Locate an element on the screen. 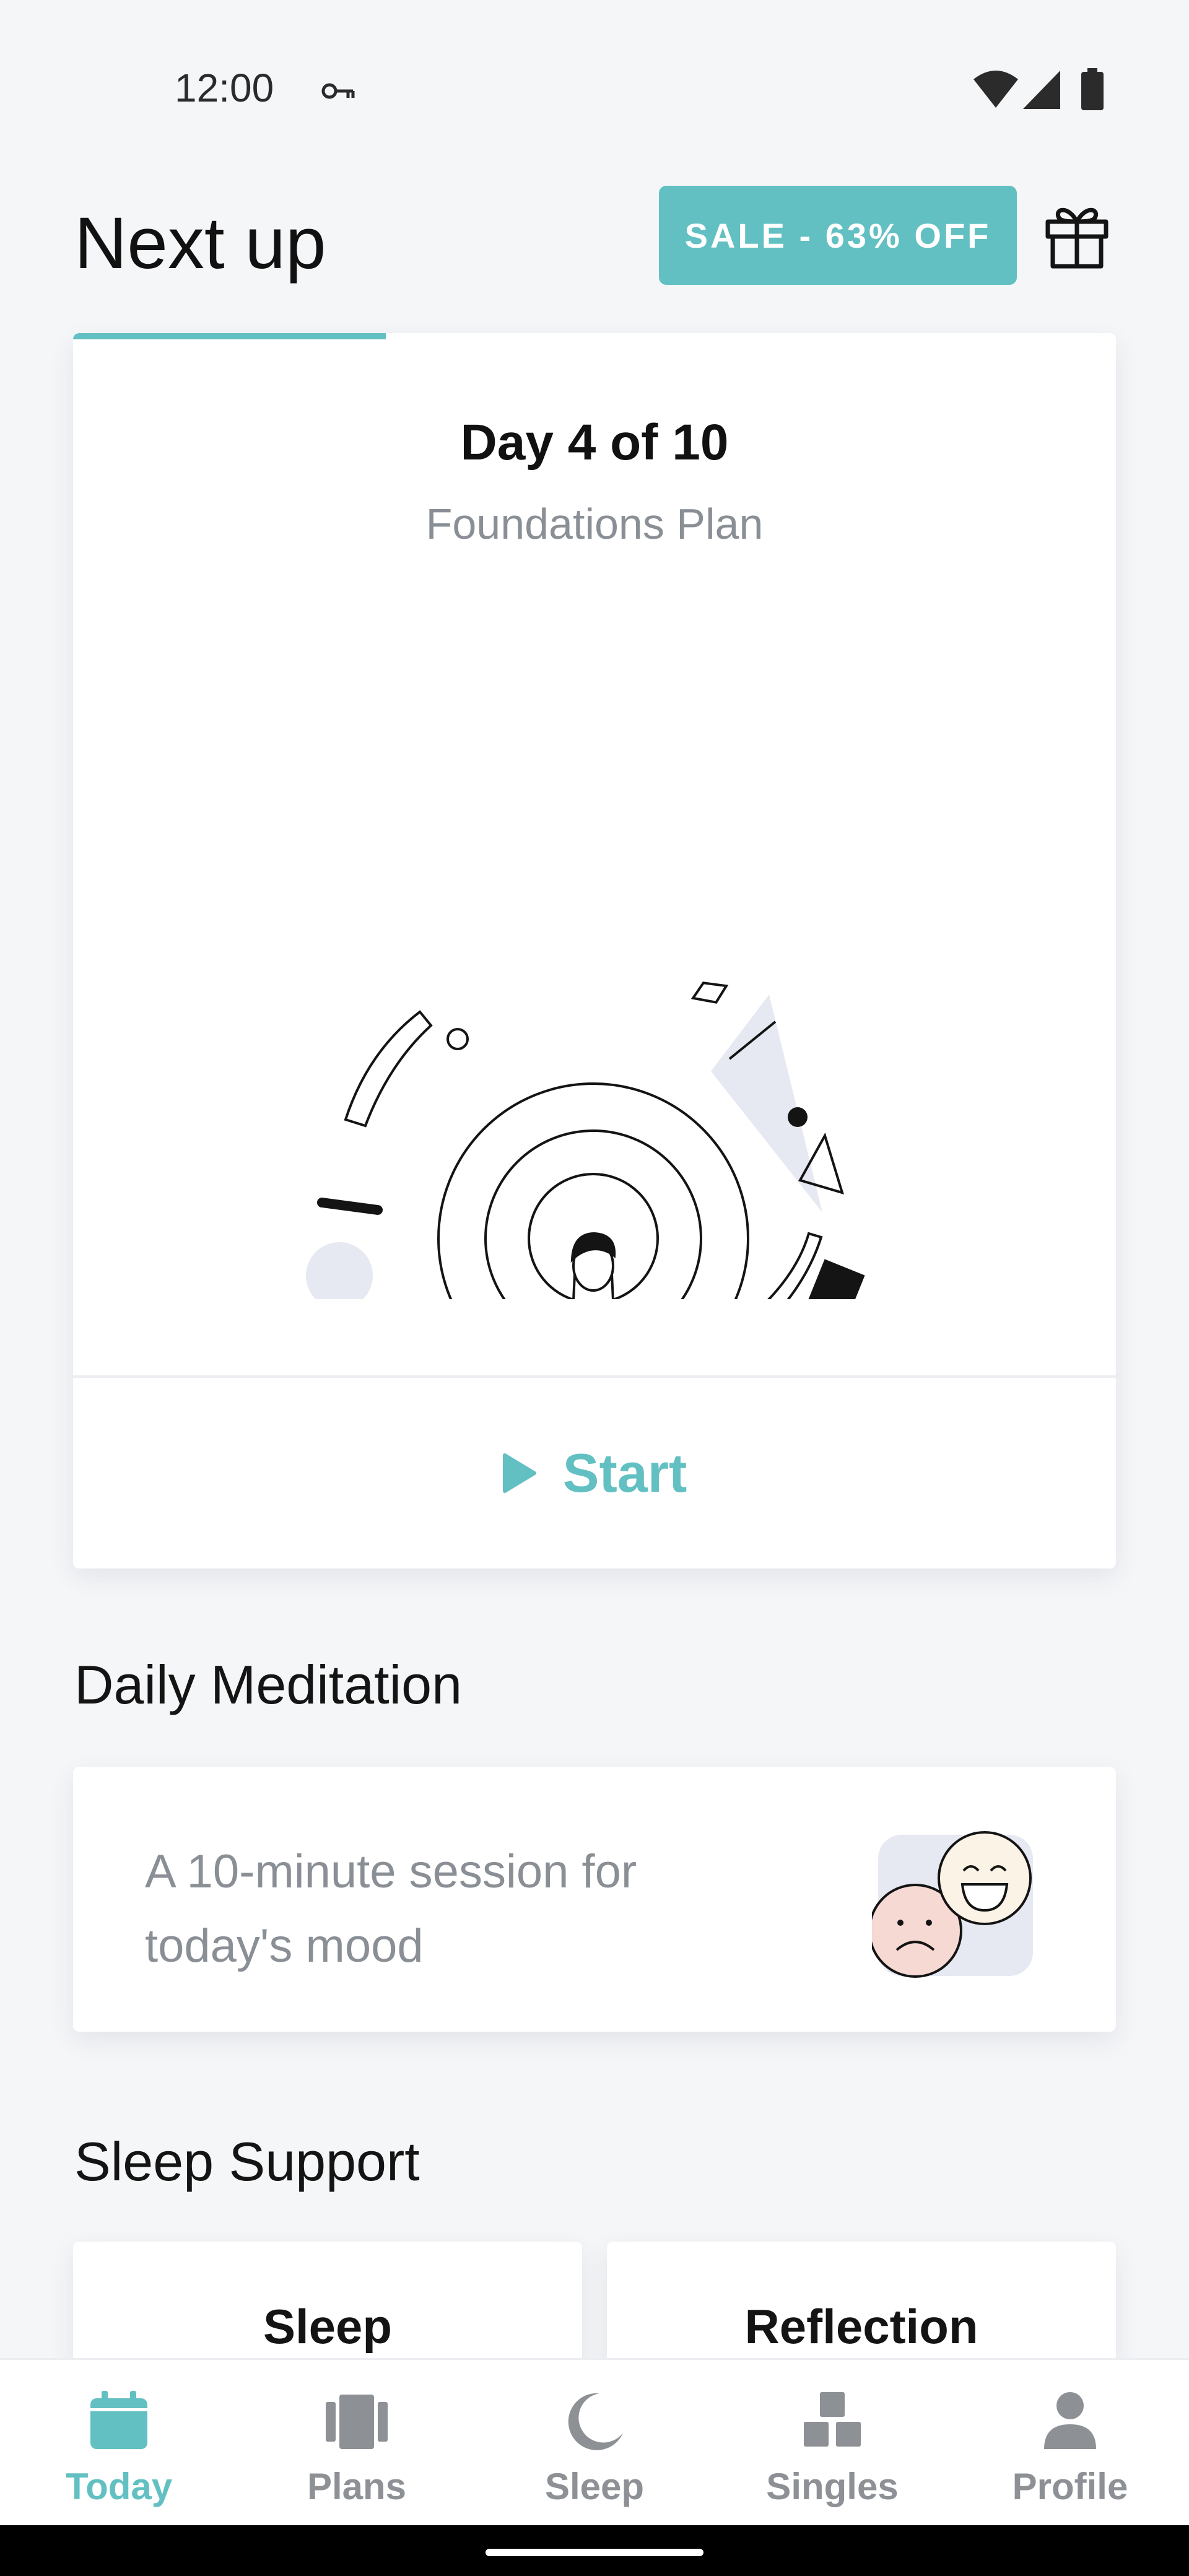 The image size is (1189, 2576). daily-meditation-heading: Daily Meditation is located at coordinates (268, 1684).